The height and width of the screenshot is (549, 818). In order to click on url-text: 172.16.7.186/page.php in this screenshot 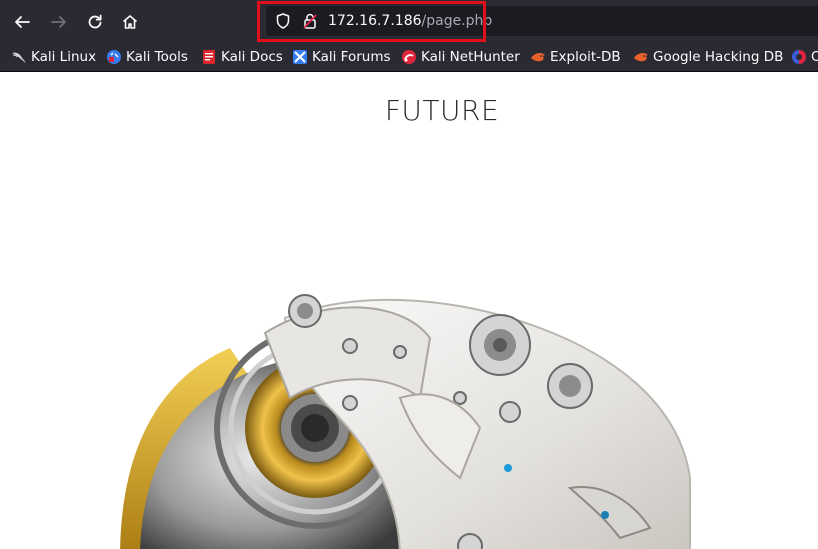, I will do `click(410, 21)`.